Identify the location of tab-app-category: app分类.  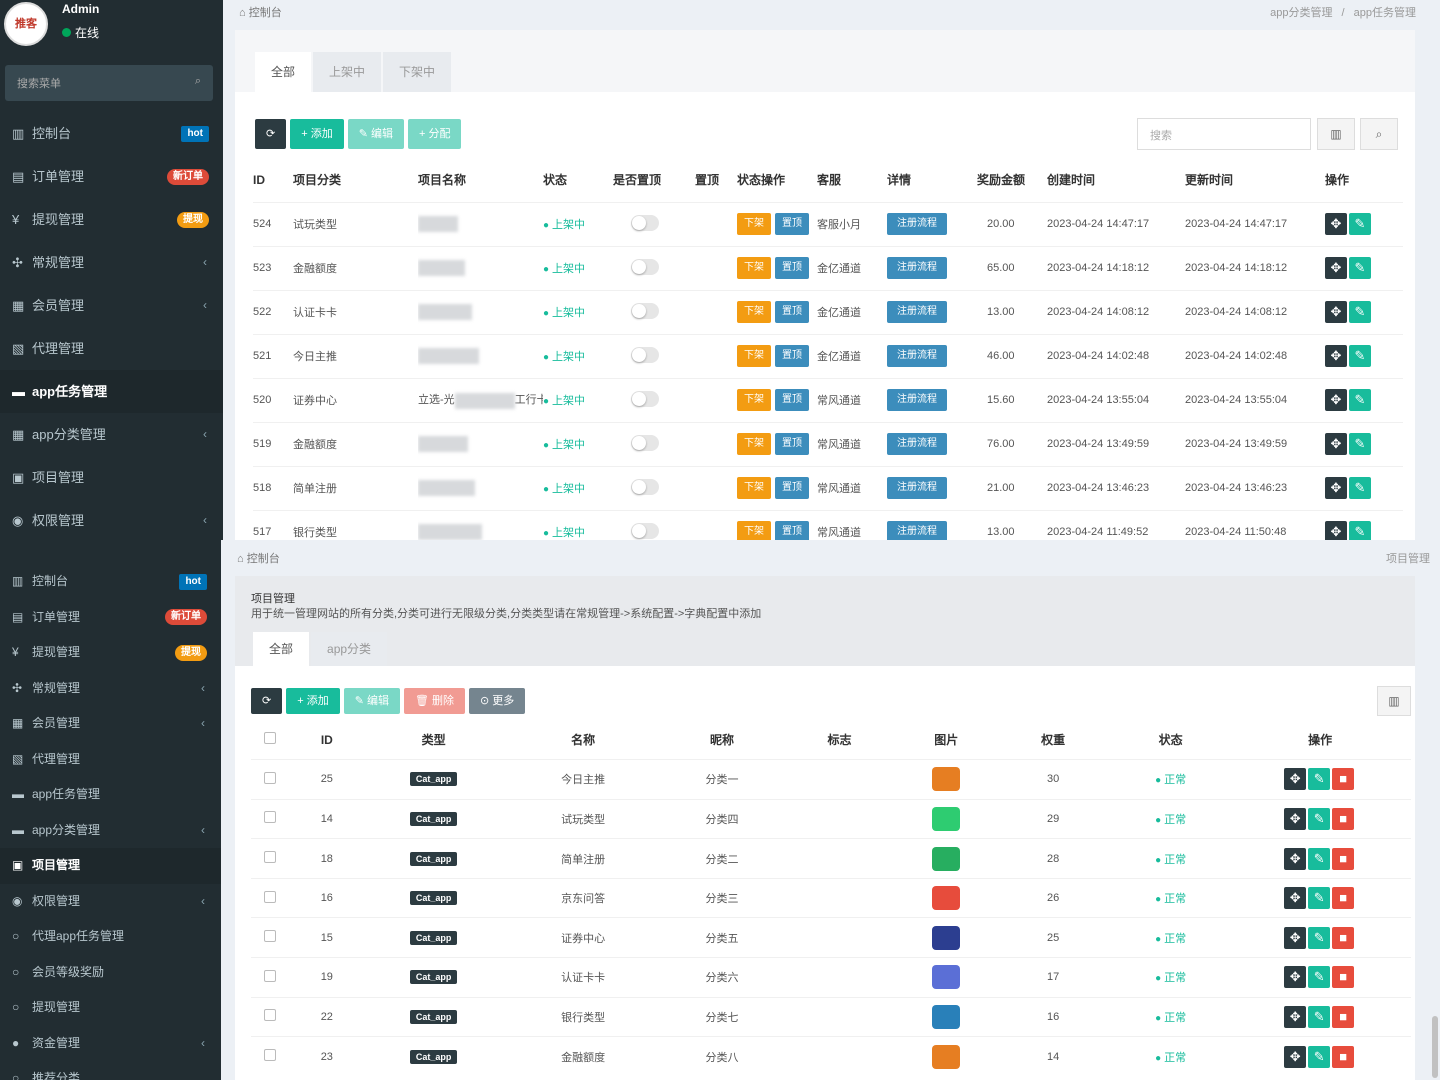
(349, 649).